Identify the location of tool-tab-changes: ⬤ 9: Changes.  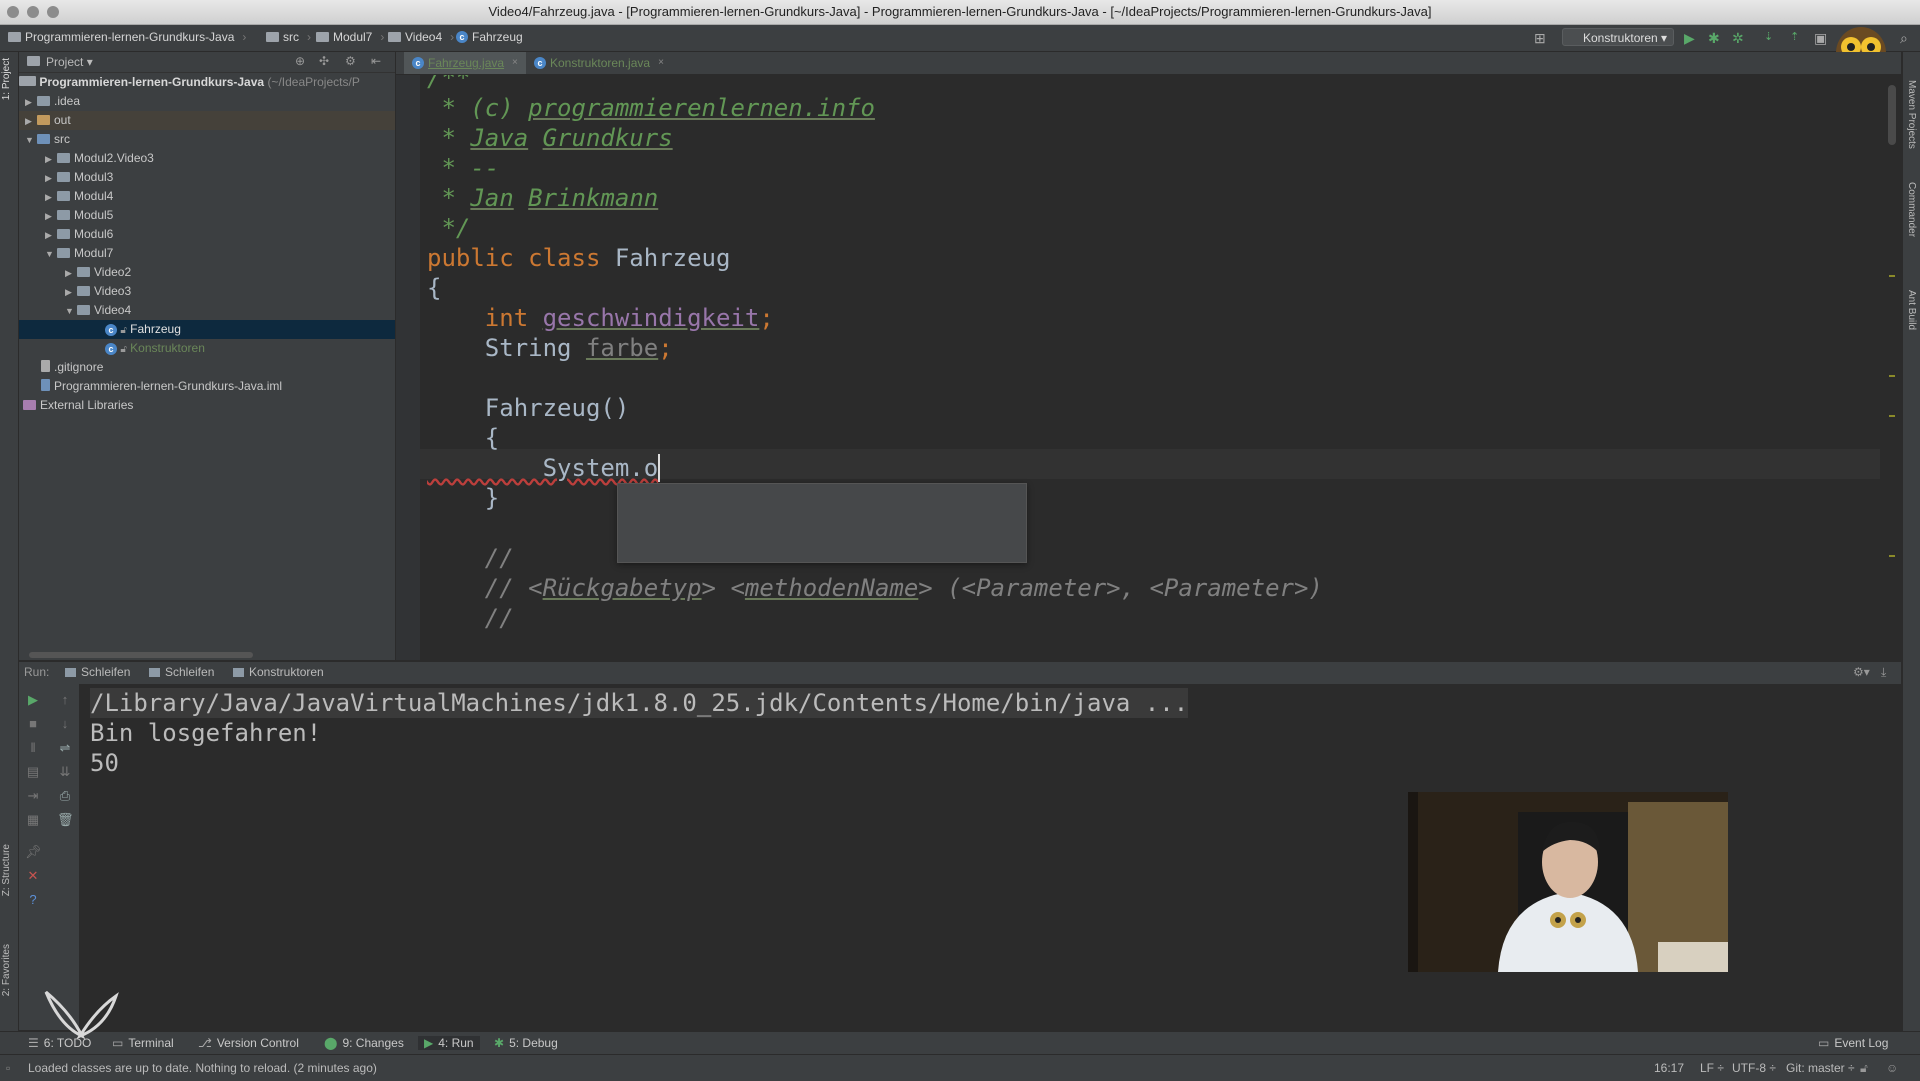
(364, 1043).